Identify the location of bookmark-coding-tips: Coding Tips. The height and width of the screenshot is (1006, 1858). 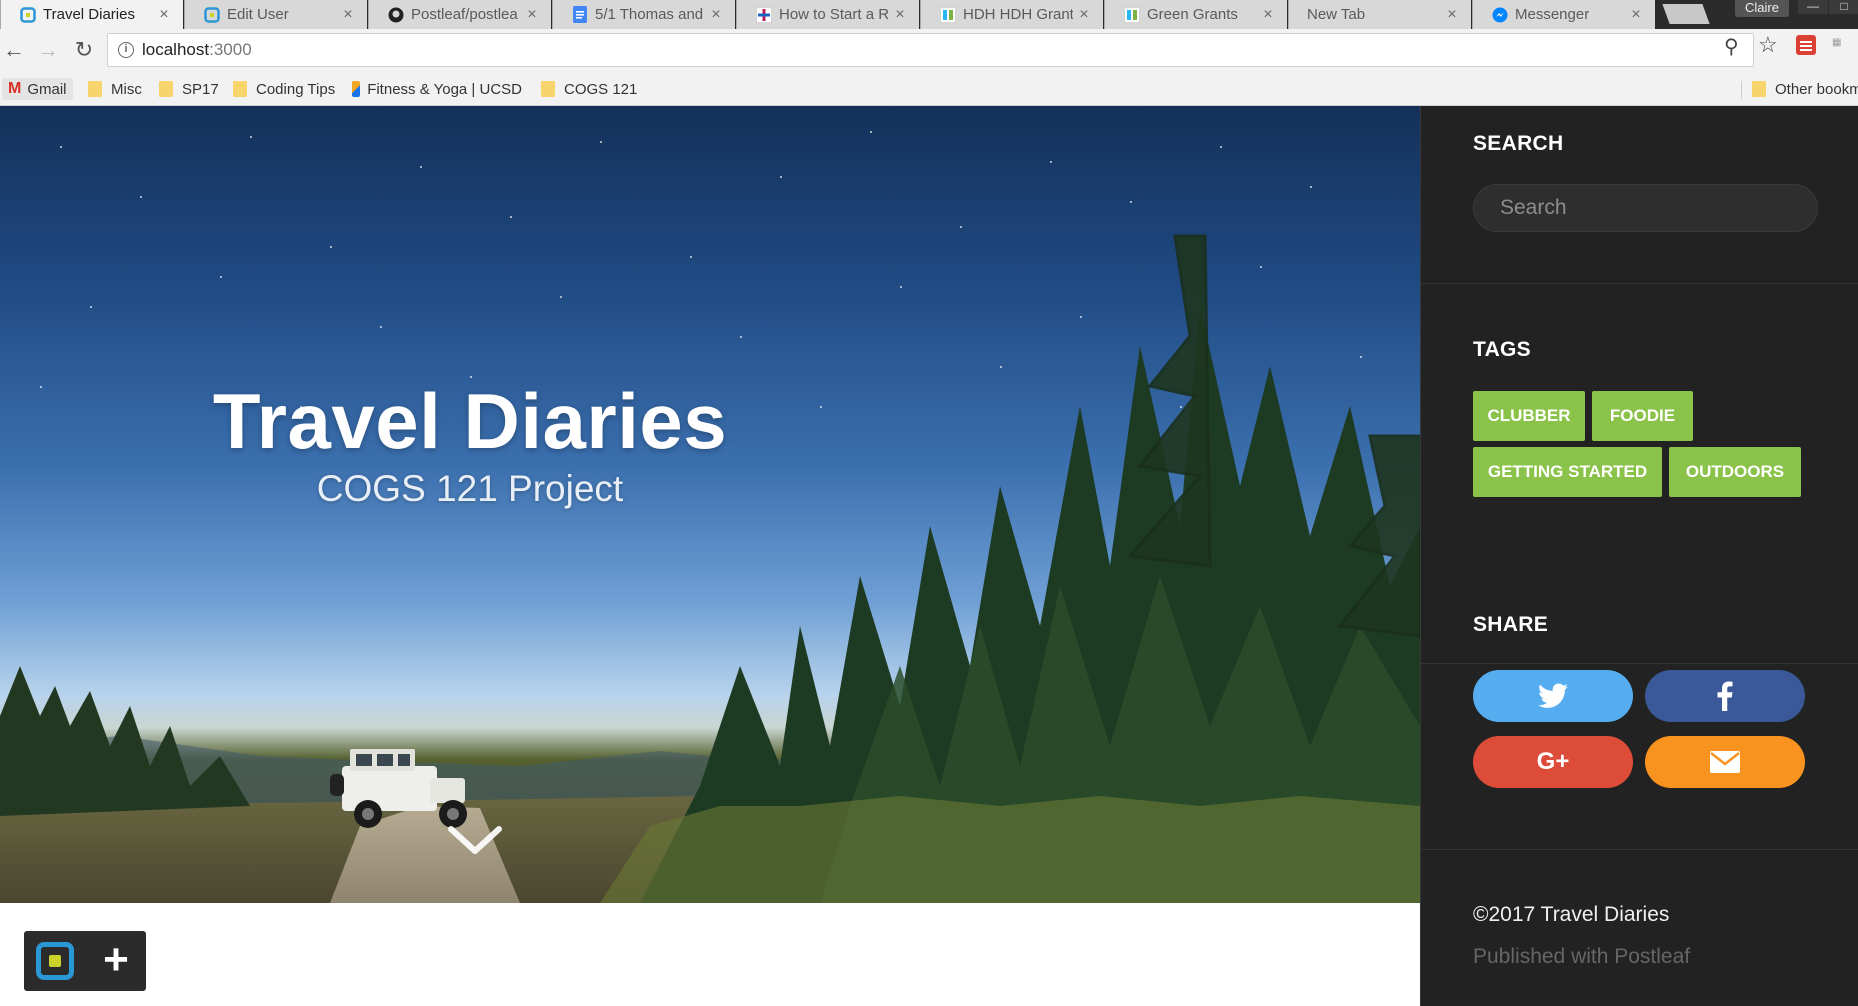
(284, 89).